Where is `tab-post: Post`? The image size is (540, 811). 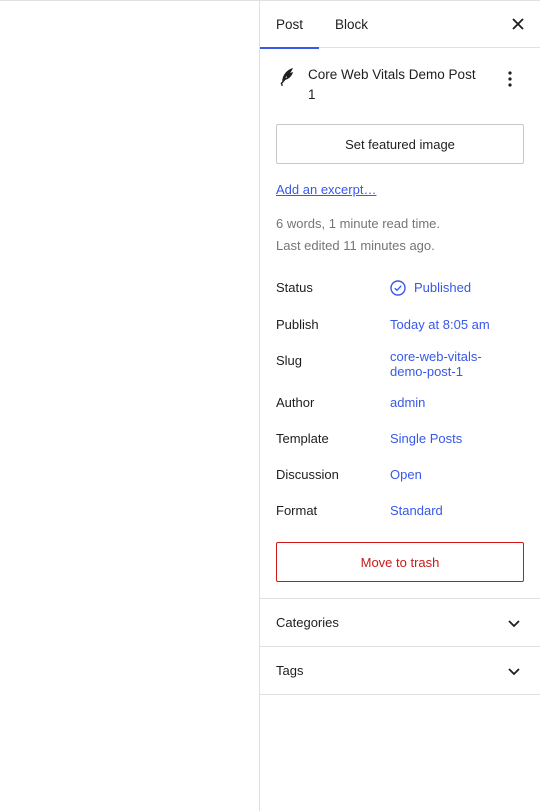
tab-post: Post is located at coordinates (289, 25).